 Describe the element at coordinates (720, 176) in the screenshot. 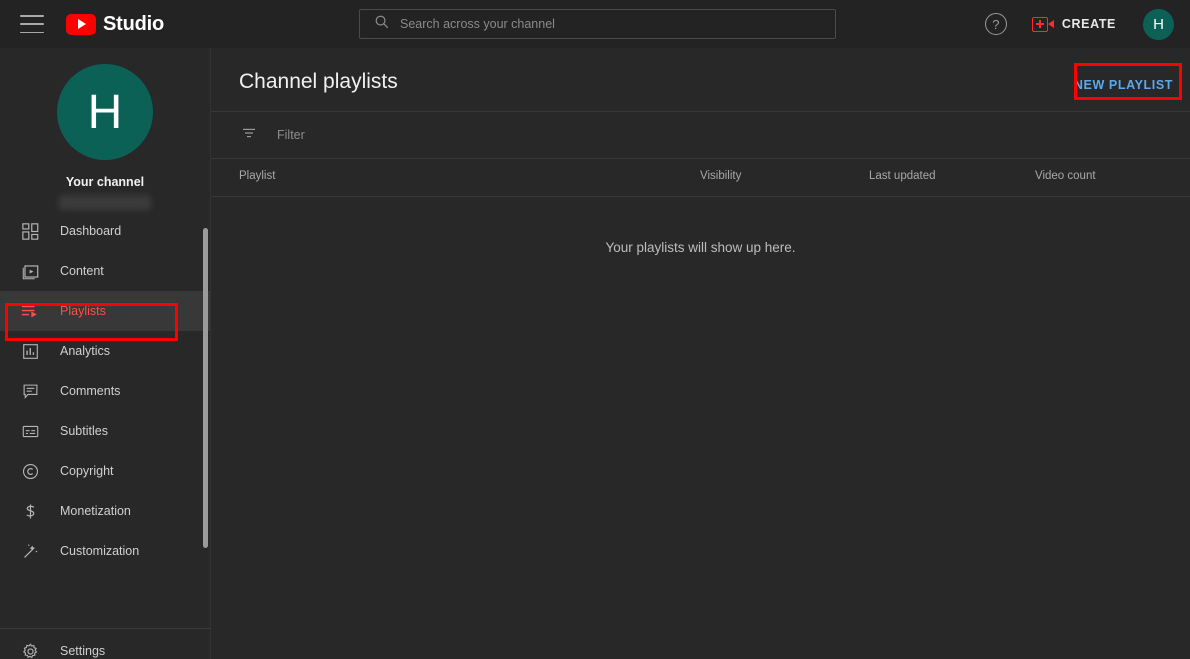

I see `column-header-visibility: Visibility` at that location.